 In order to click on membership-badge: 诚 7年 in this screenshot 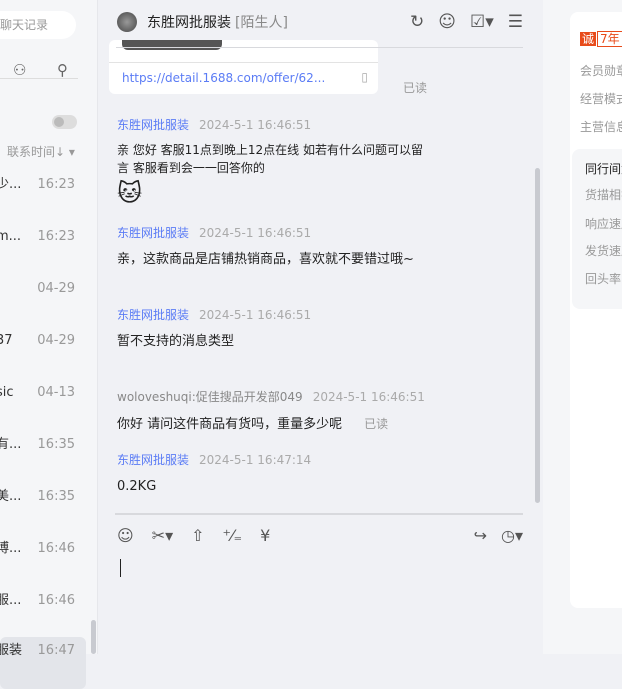, I will do `click(601, 38)`.